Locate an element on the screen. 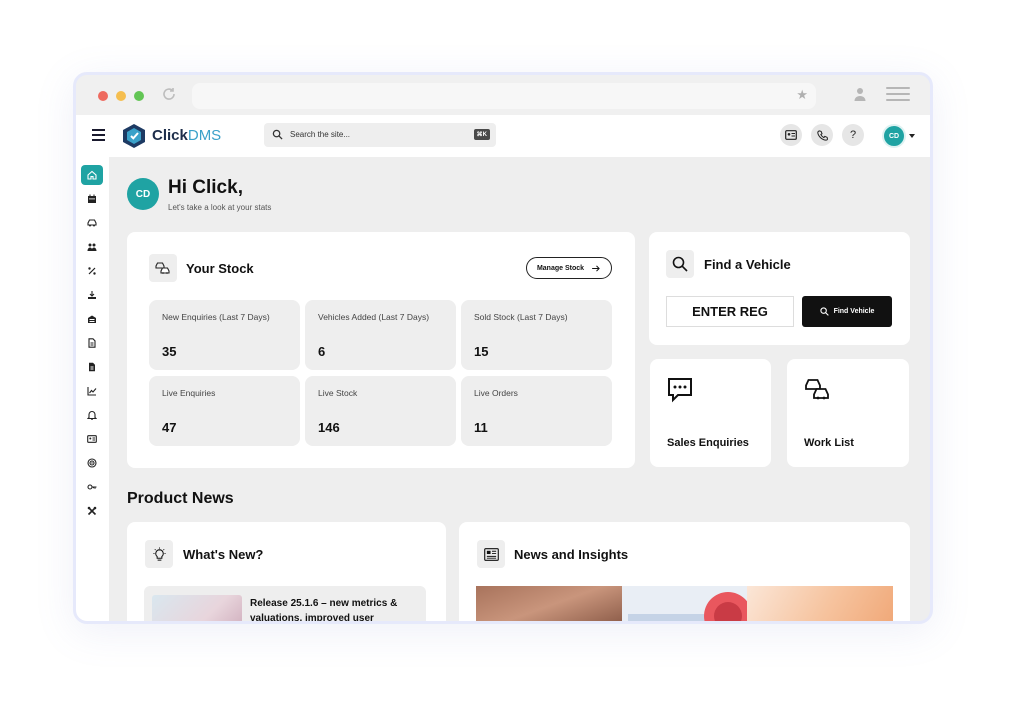 The image size is (1024, 714). hamburger-menu-icon is located at coordinates (98, 135).